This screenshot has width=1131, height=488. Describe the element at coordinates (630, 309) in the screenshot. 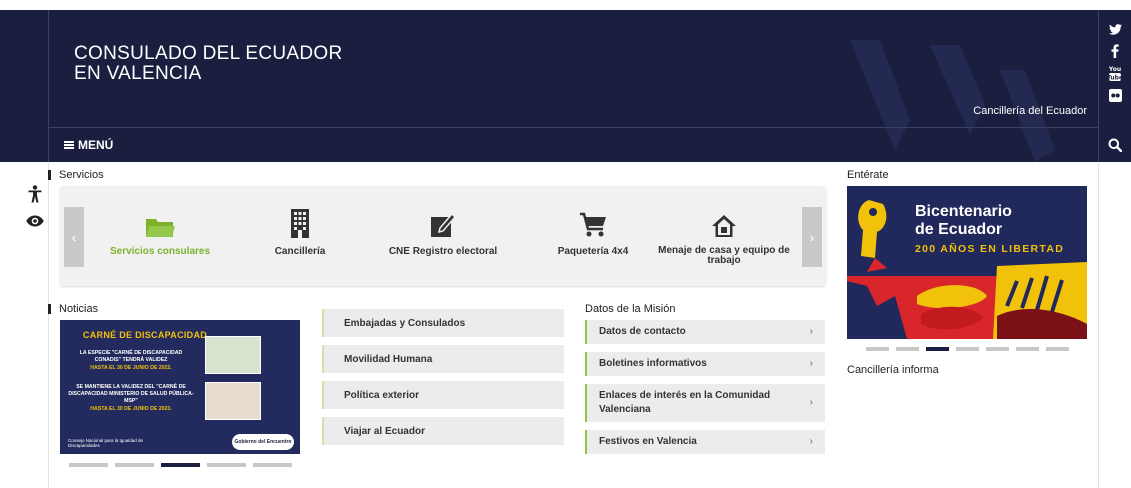

I see `datos-mision-title: Datos de la Misión` at that location.